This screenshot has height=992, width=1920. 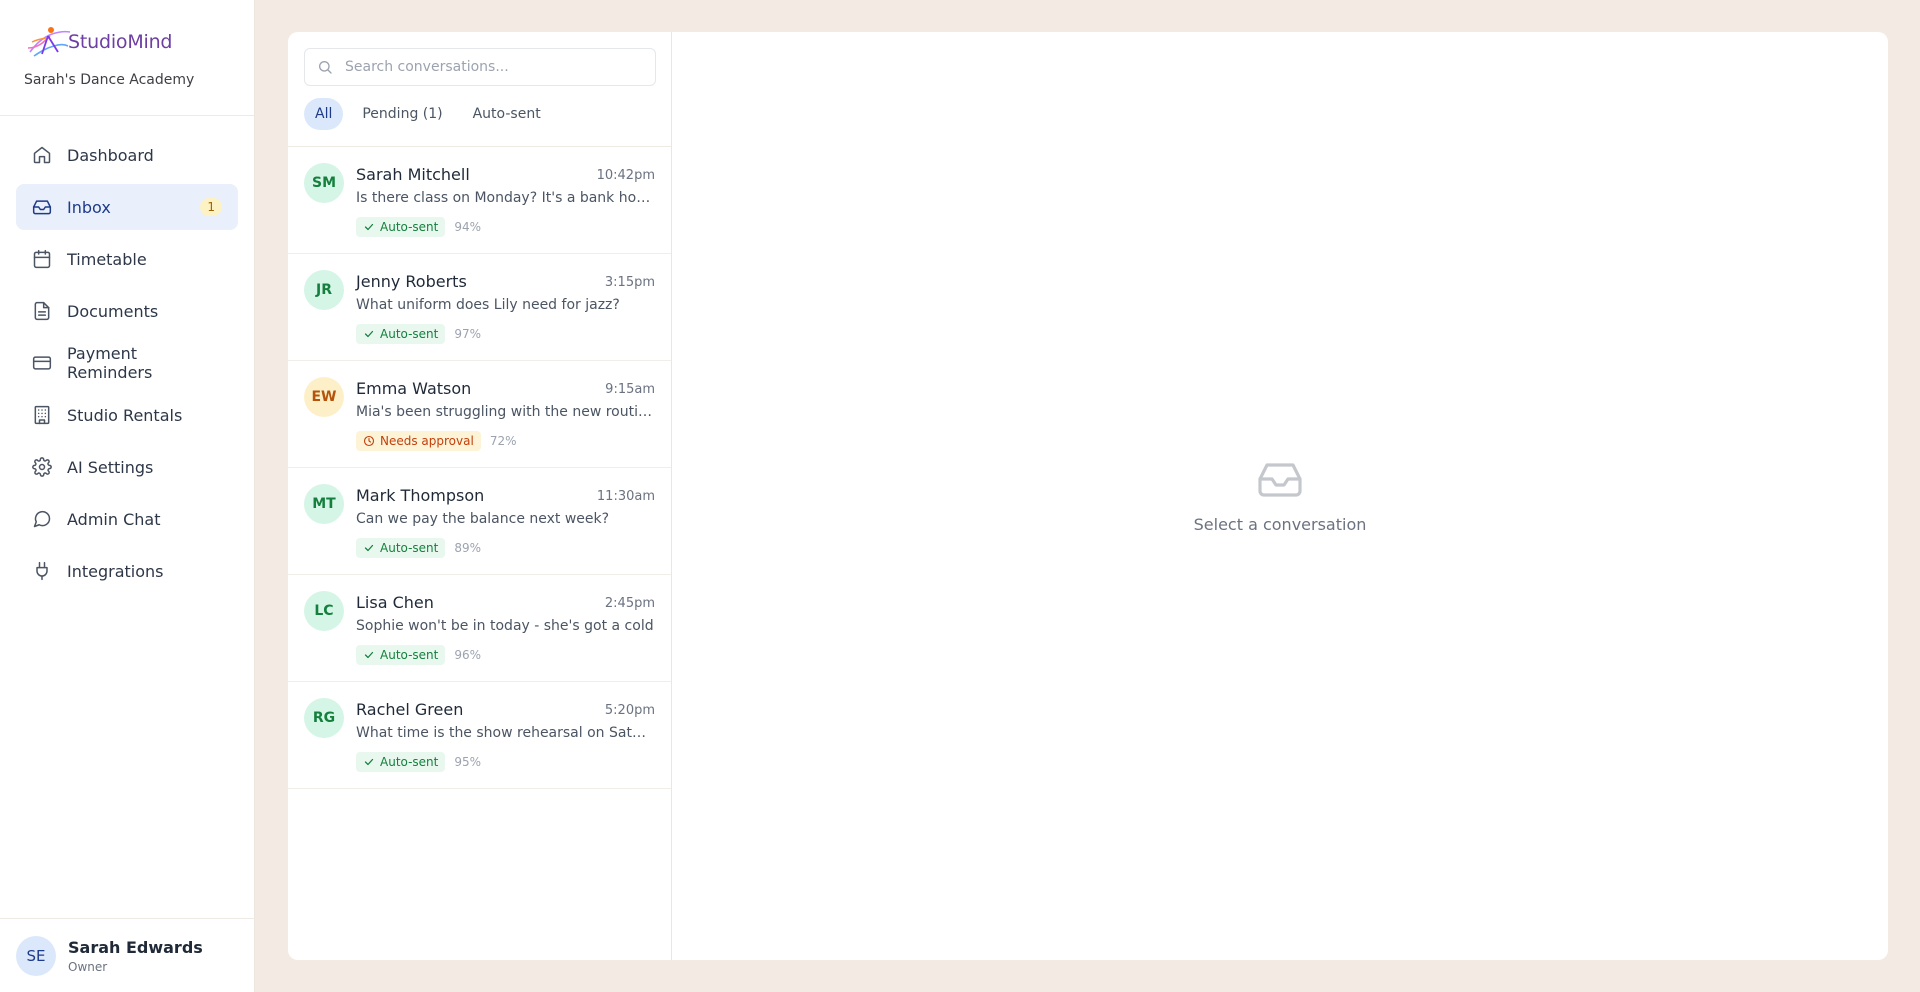 I want to click on logo: StudioMind, so click(x=139, y=42).